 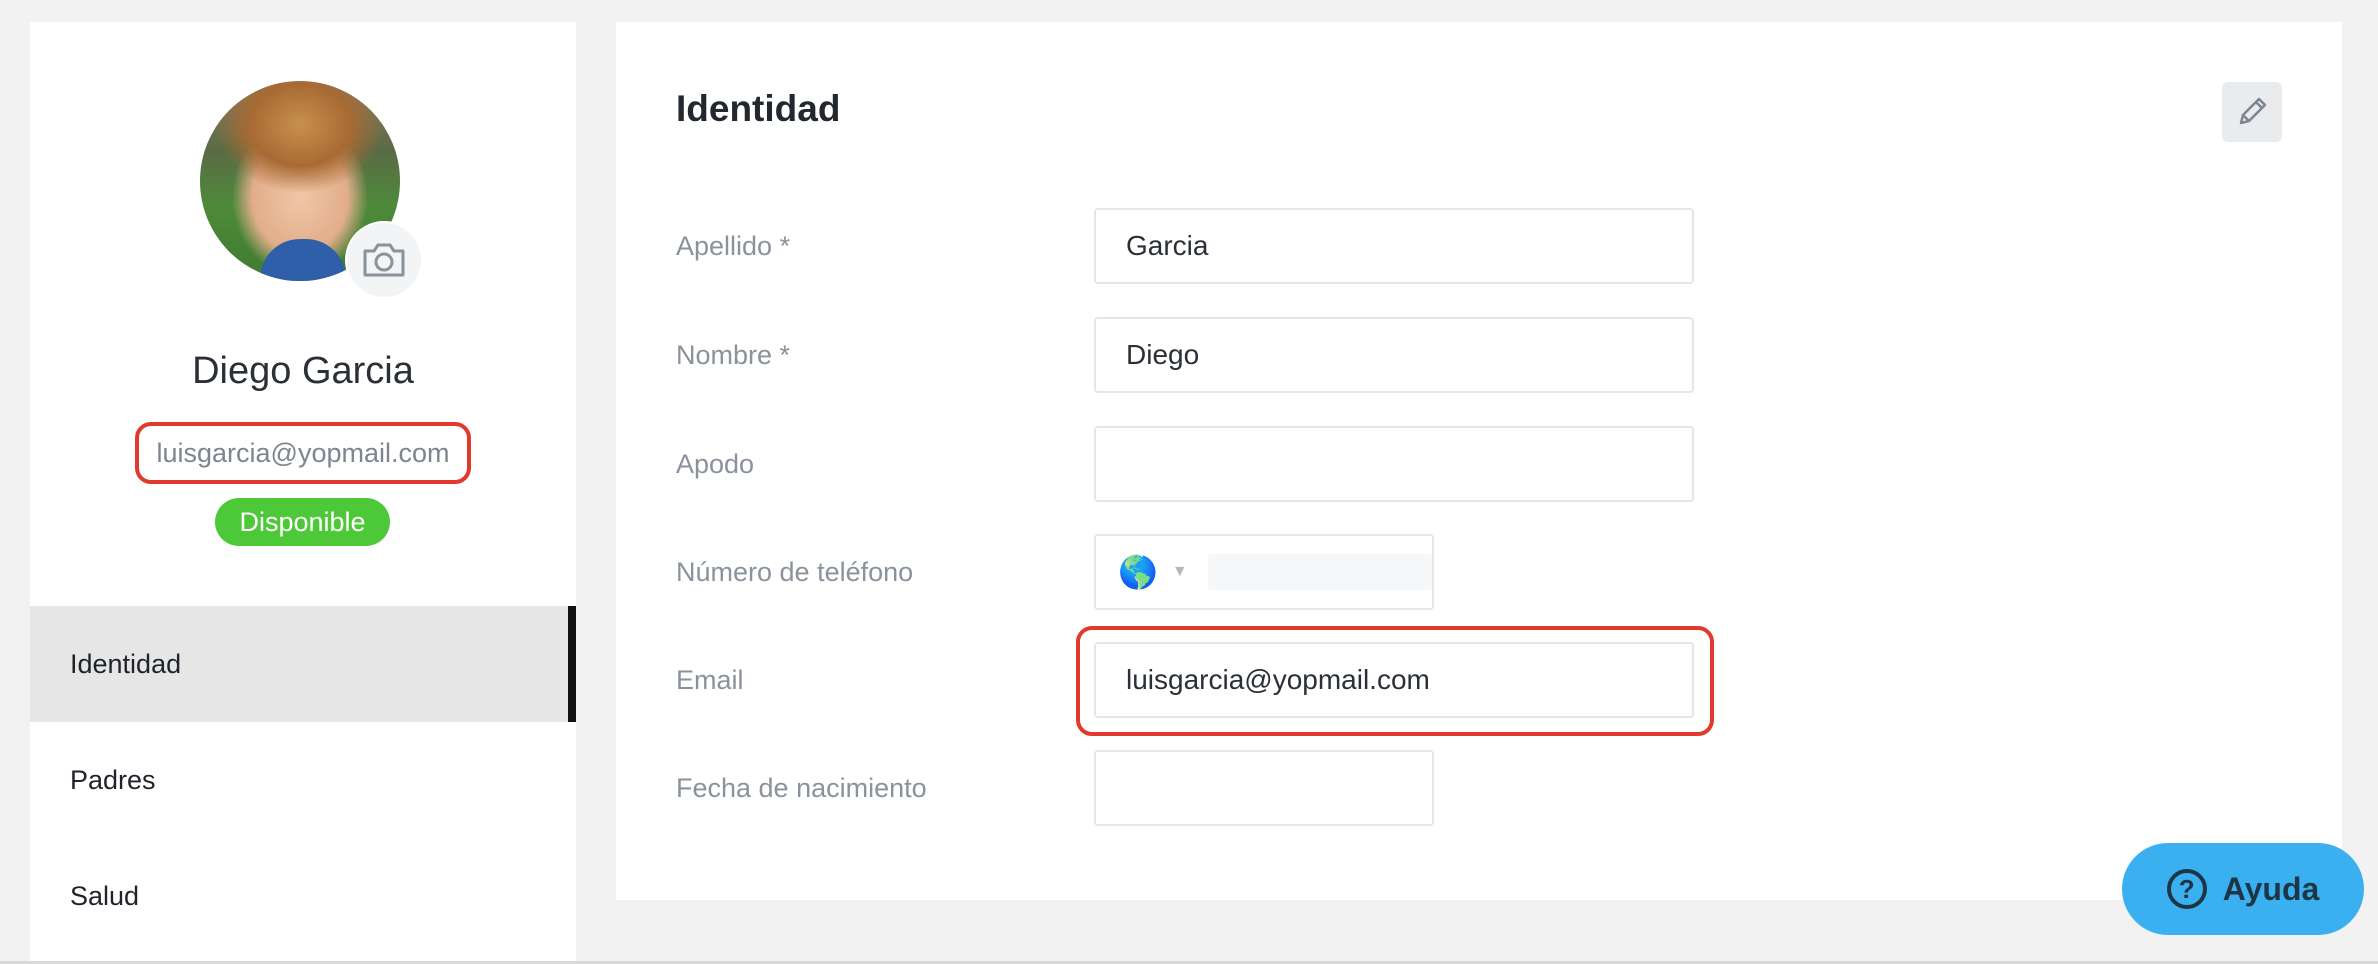 What do you see at coordinates (715, 463) in the screenshot?
I see `apodo-label: Apodo` at bounding box center [715, 463].